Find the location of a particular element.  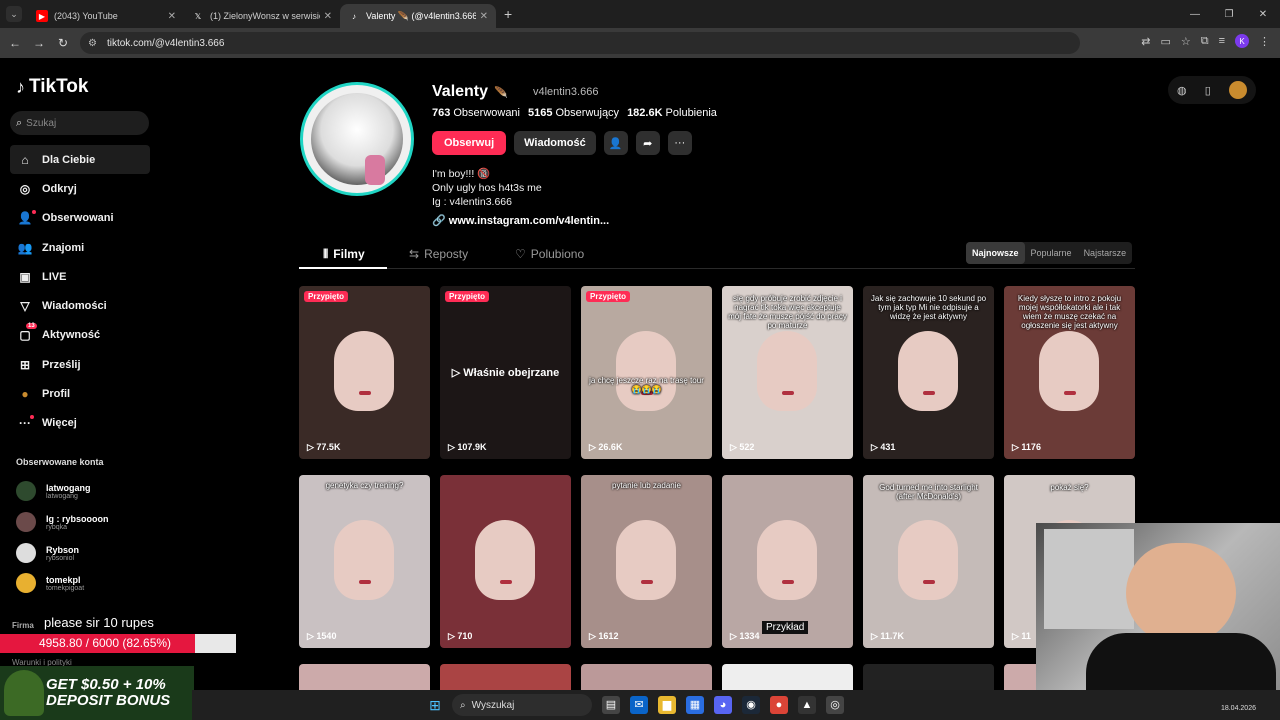

sidebar-item-live: ▣ LIVE is located at coordinates (80, 276).